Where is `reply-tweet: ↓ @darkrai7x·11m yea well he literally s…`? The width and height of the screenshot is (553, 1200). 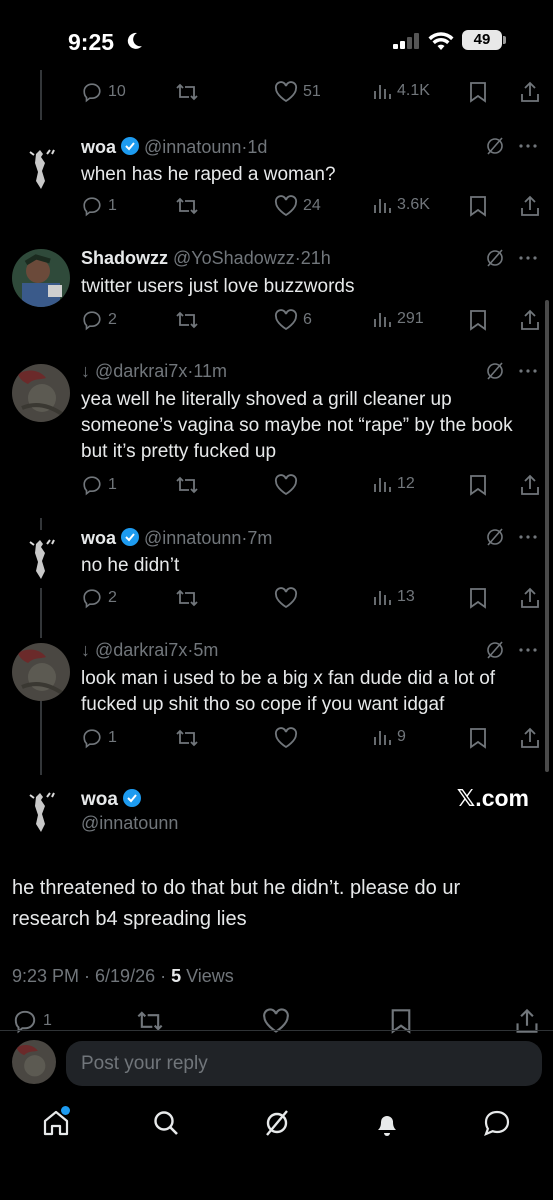
reply-tweet: ↓ @darkrai7x·11m yea well he literally s… is located at coordinates (276, 416).